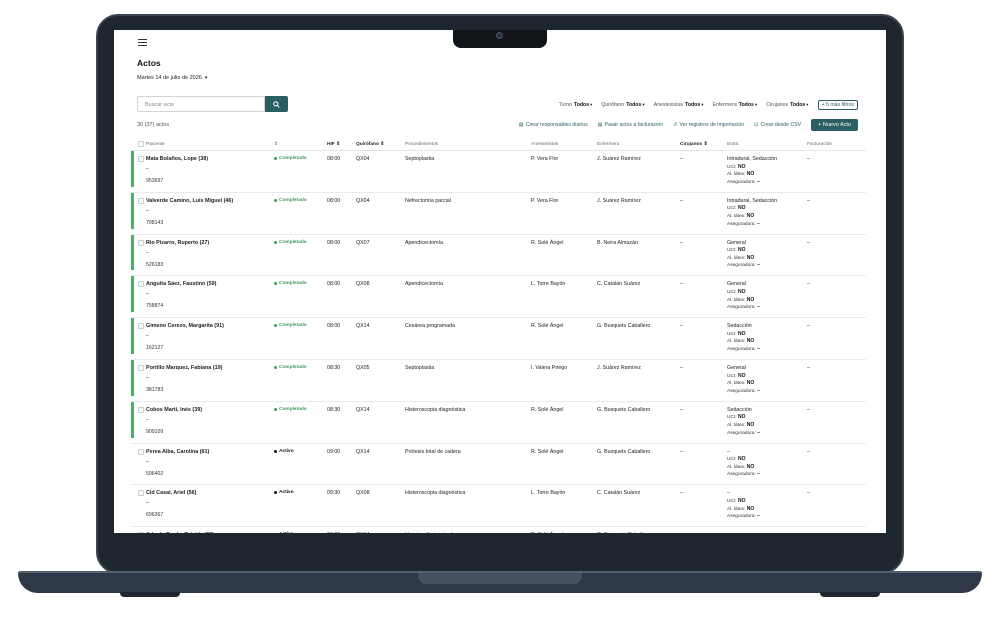  What do you see at coordinates (275, 367) in the screenshot?
I see `status-dot-icon` at bounding box center [275, 367].